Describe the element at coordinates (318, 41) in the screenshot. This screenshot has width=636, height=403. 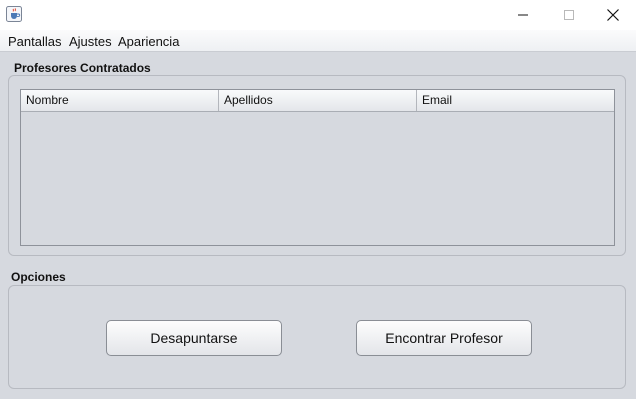
I see `menu-bar: Pantallas Ajustes Apariencia` at that location.